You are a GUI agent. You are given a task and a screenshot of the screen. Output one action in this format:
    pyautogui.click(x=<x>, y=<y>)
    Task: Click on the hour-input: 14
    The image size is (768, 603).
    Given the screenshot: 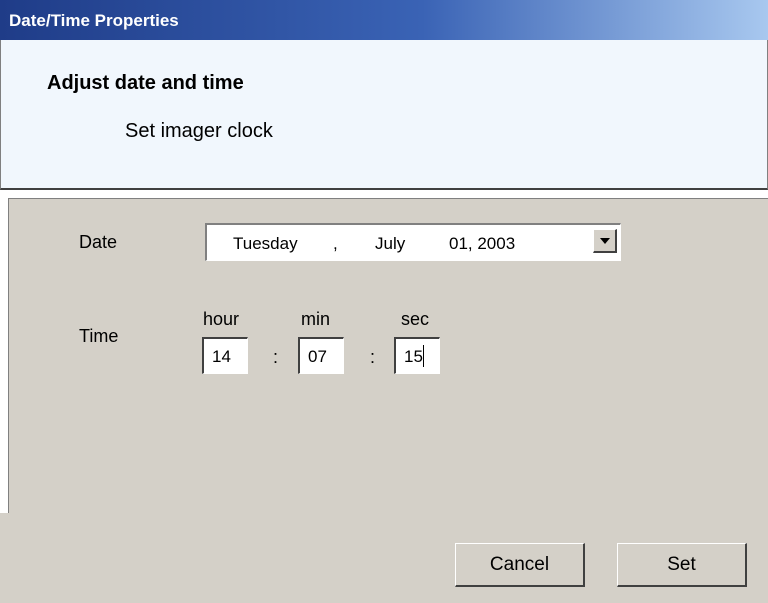 What is the action you would take?
    pyautogui.click(x=225, y=355)
    